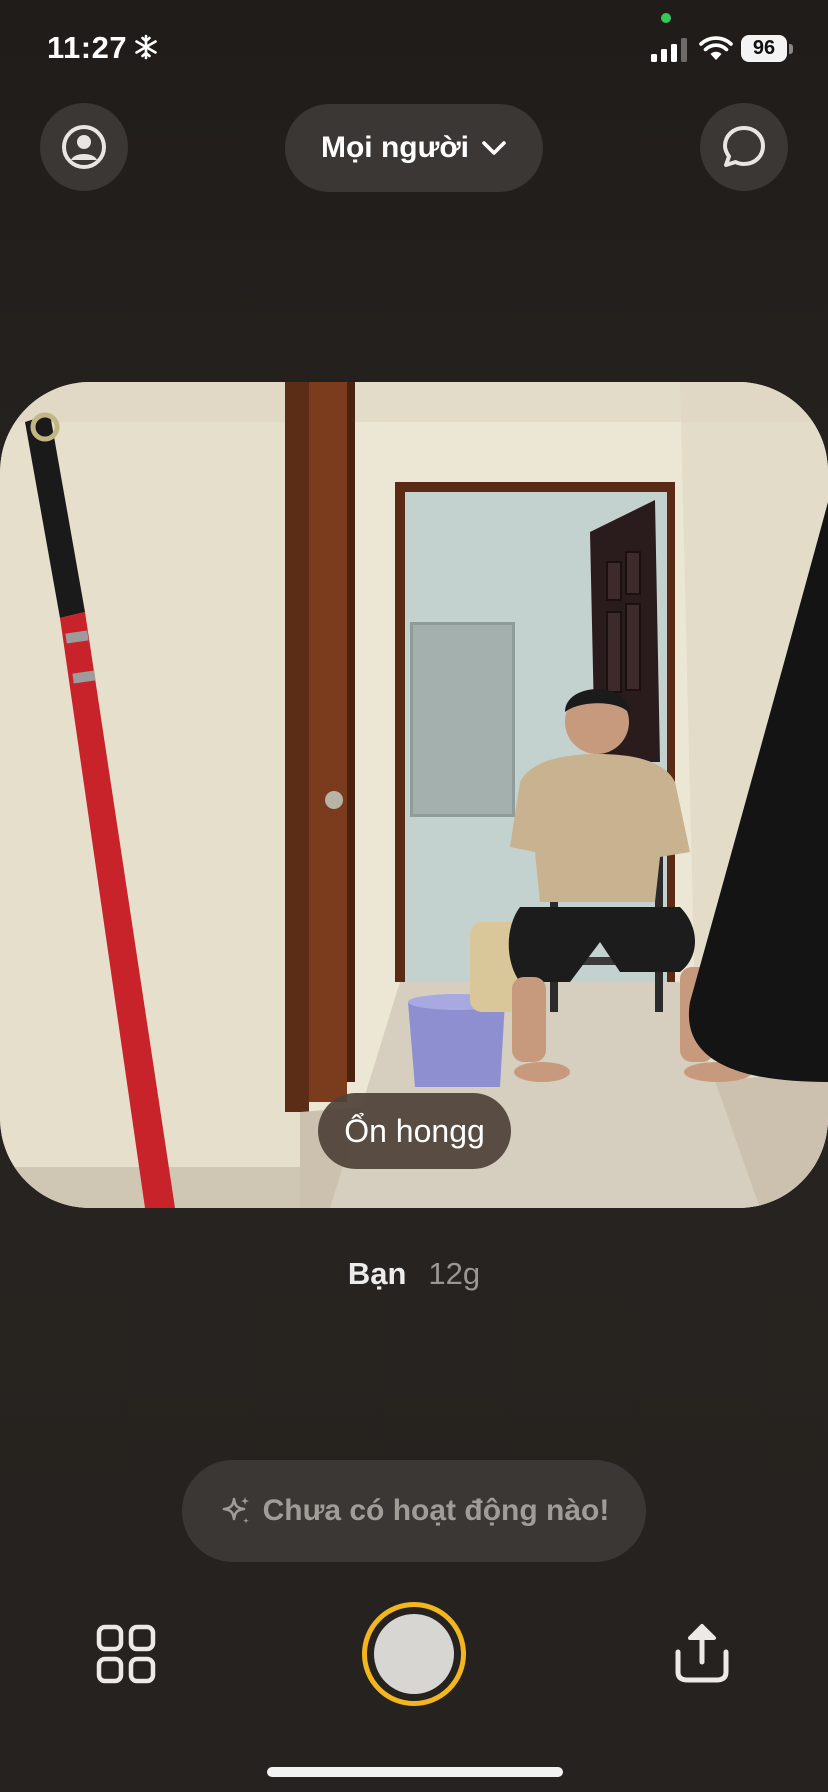  Describe the element at coordinates (414, 50) in the screenshot. I see `status-bar: 11:27 96` at that location.